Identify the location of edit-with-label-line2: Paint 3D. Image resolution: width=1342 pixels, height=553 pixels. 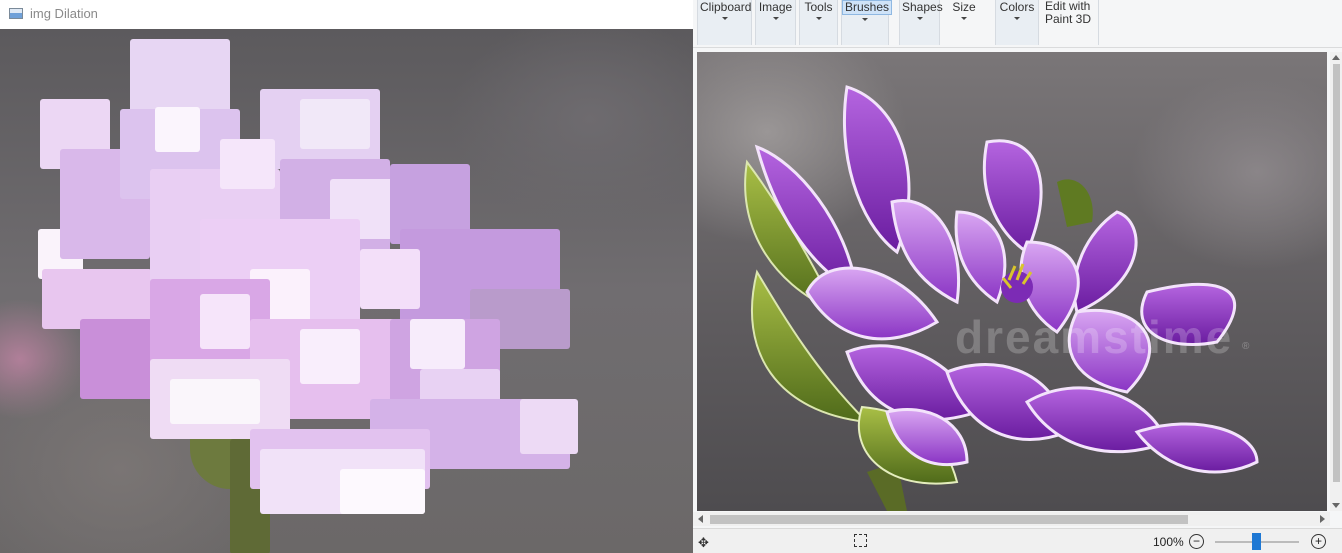
(1068, 19).